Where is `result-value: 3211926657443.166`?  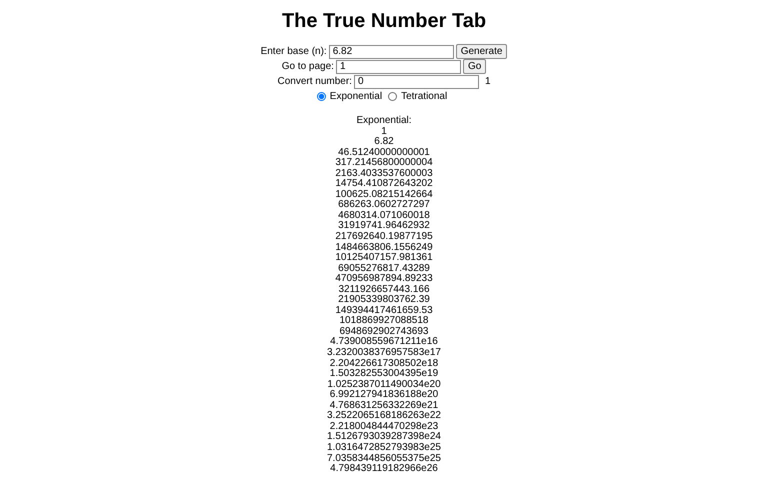 result-value: 3211926657443.166 is located at coordinates (384, 289).